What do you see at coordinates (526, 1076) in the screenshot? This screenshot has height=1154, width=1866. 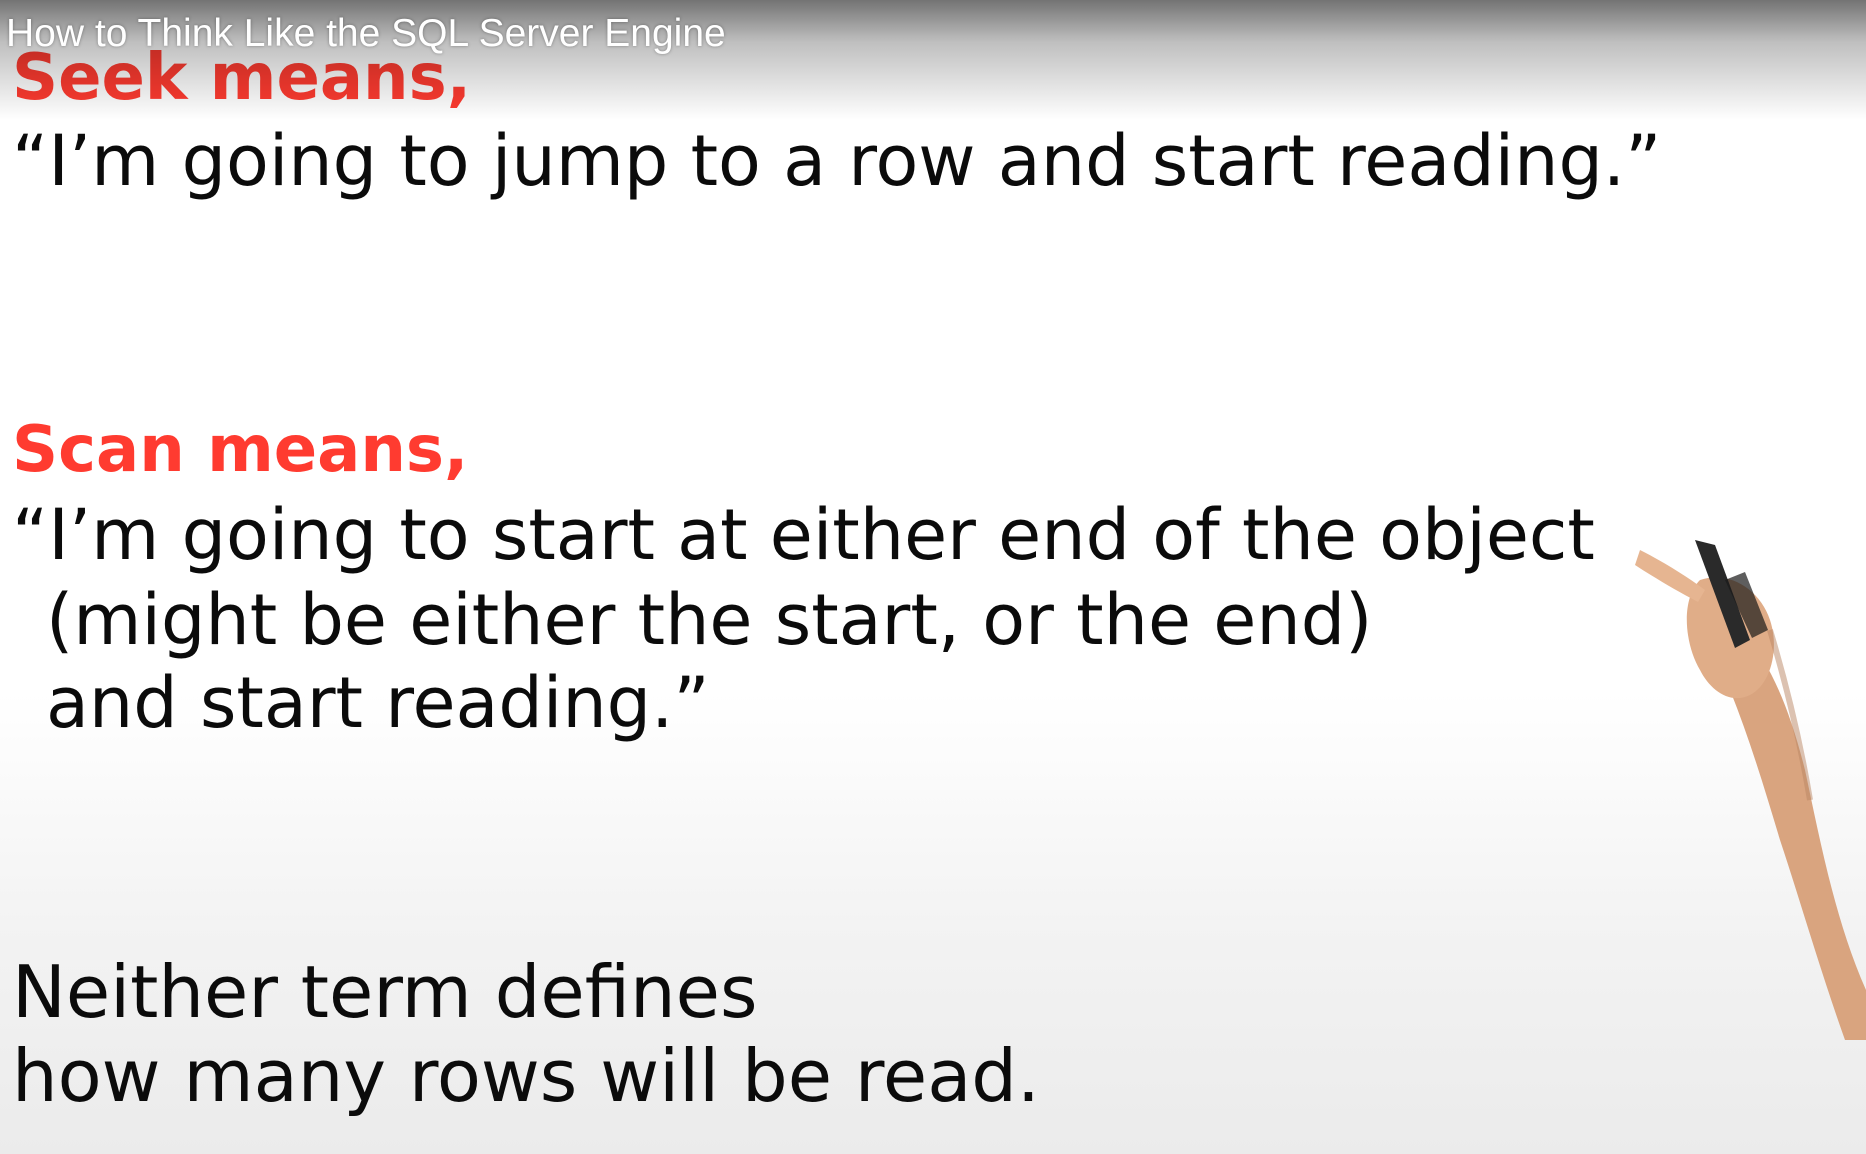 I see `conclusion-line: how many rows will be read.` at bounding box center [526, 1076].